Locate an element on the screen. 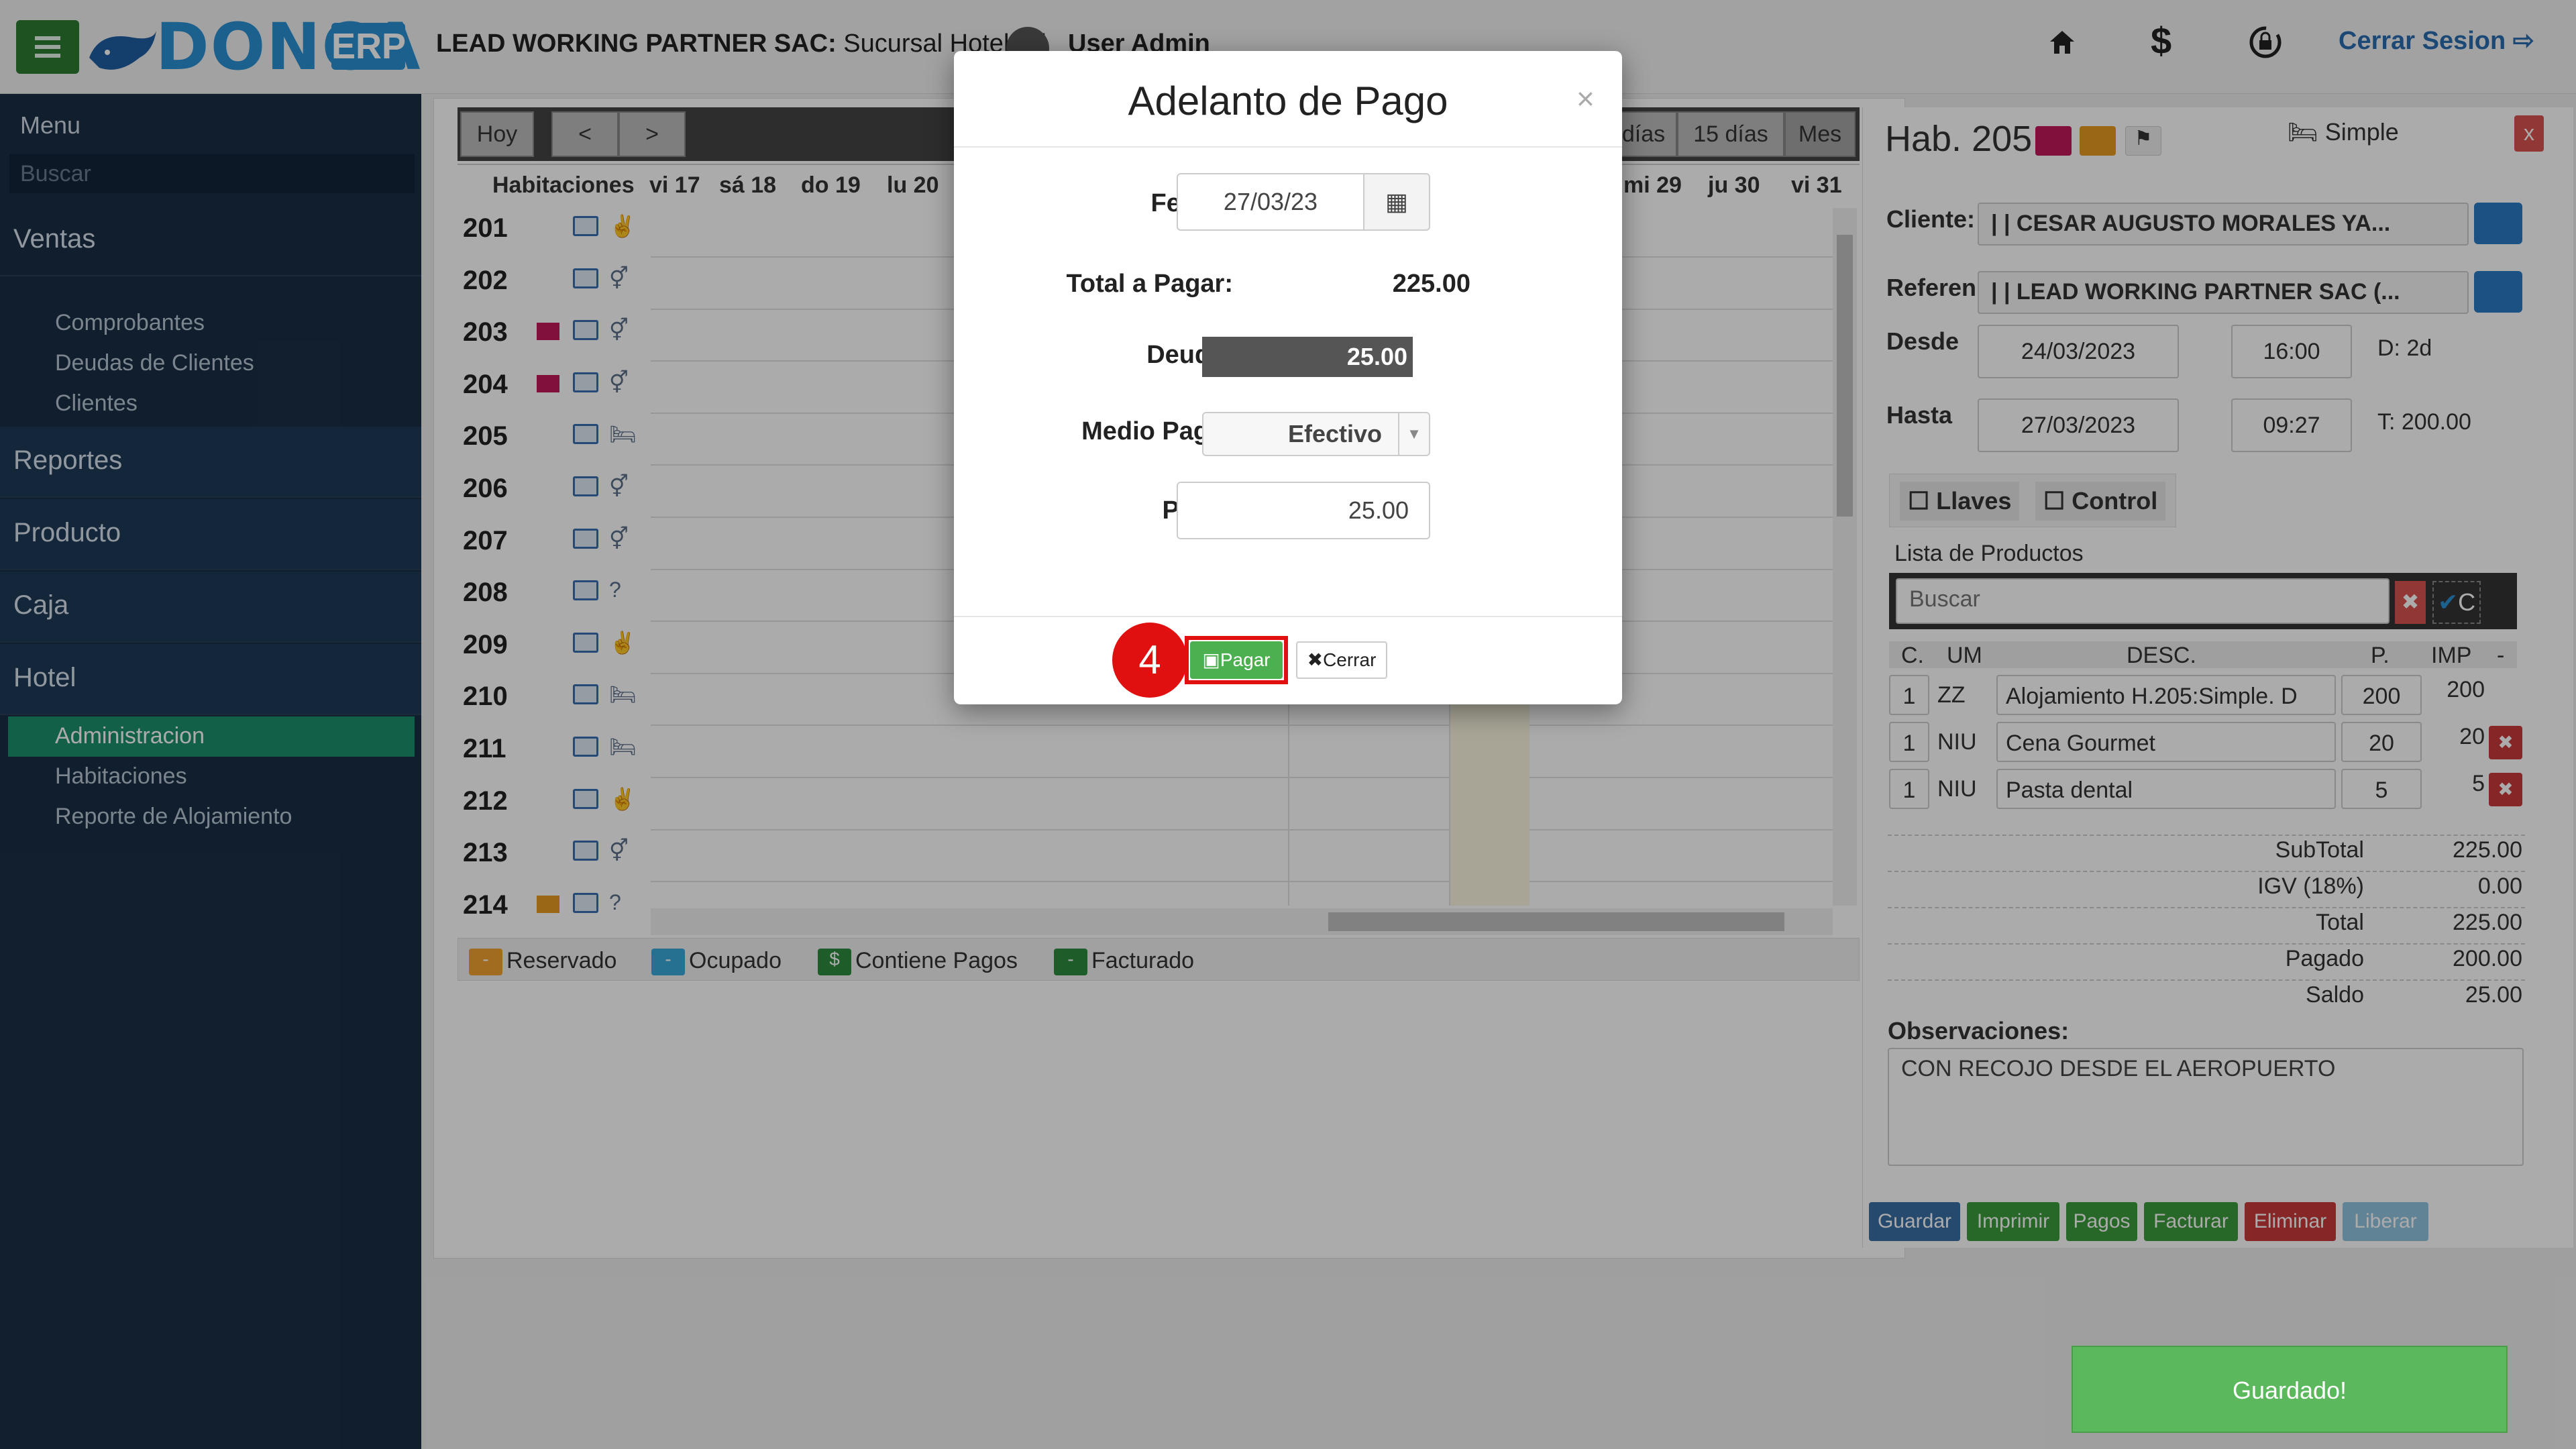 This screenshot has height=1449, width=2576. cerrar-button: ✖Cerrar is located at coordinates (1341, 660).